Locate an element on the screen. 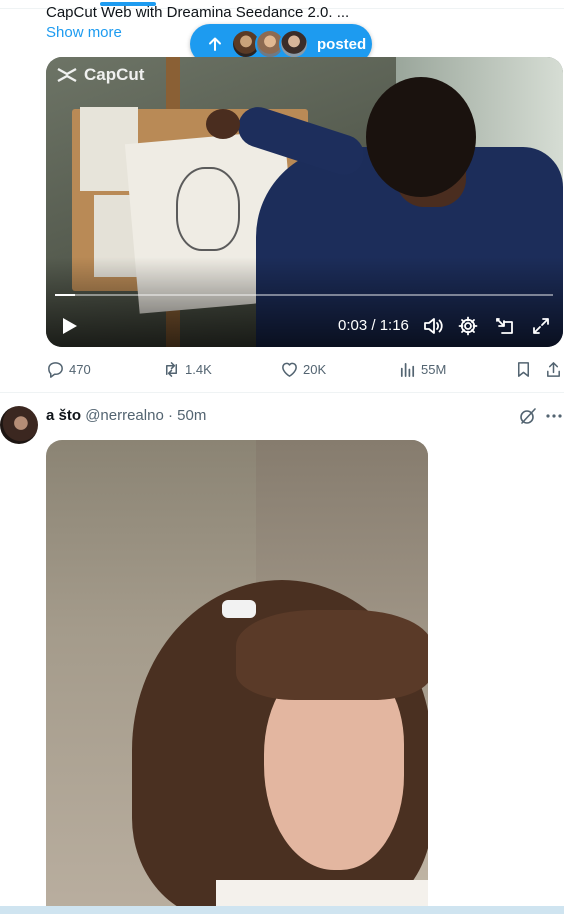 This screenshot has height=914, width=564. repost-icon is located at coordinates (171, 369).